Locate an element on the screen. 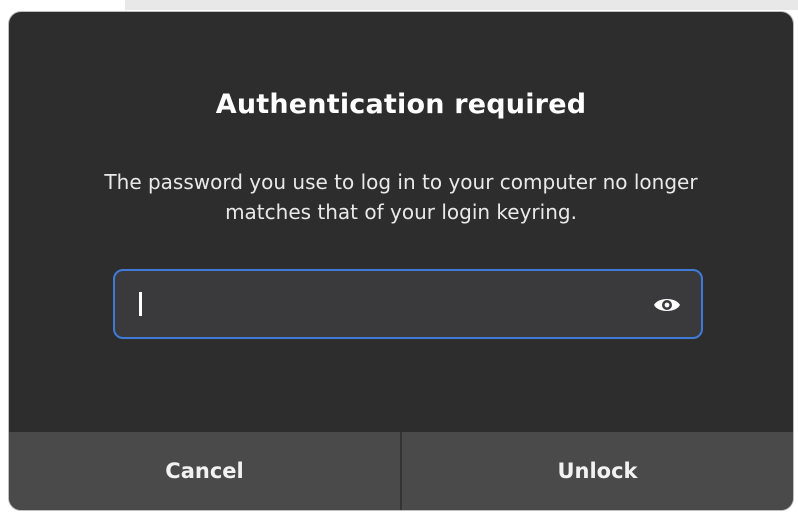  dialog-title: Authentication required is located at coordinates (401, 104).